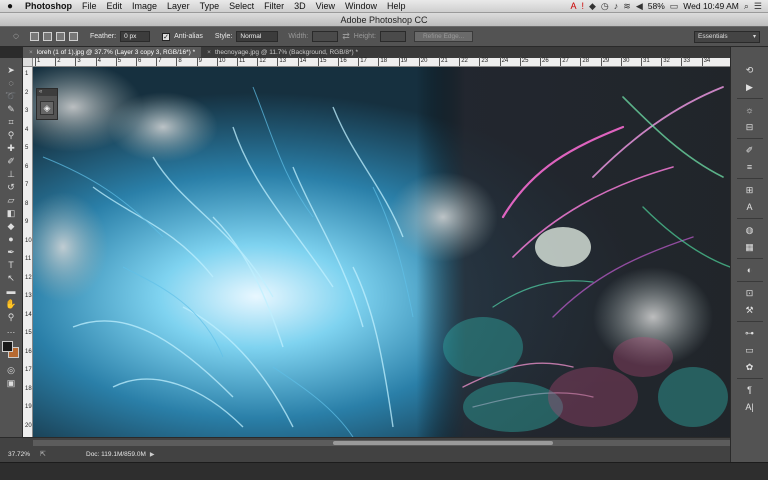 This screenshot has width=768, height=480. I want to click on scrollbar-thumb, so click(443, 443).